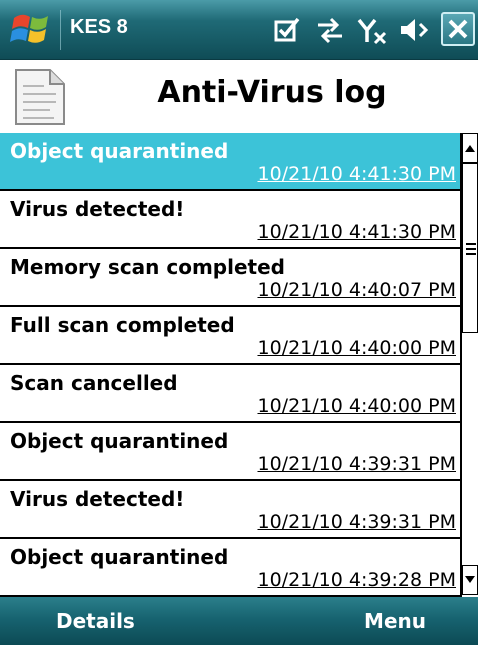 Image resolution: width=478 pixels, height=645 pixels. What do you see at coordinates (288, 30) in the screenshot?
I see `checkbox-icon` at bounding box center [288, 30].